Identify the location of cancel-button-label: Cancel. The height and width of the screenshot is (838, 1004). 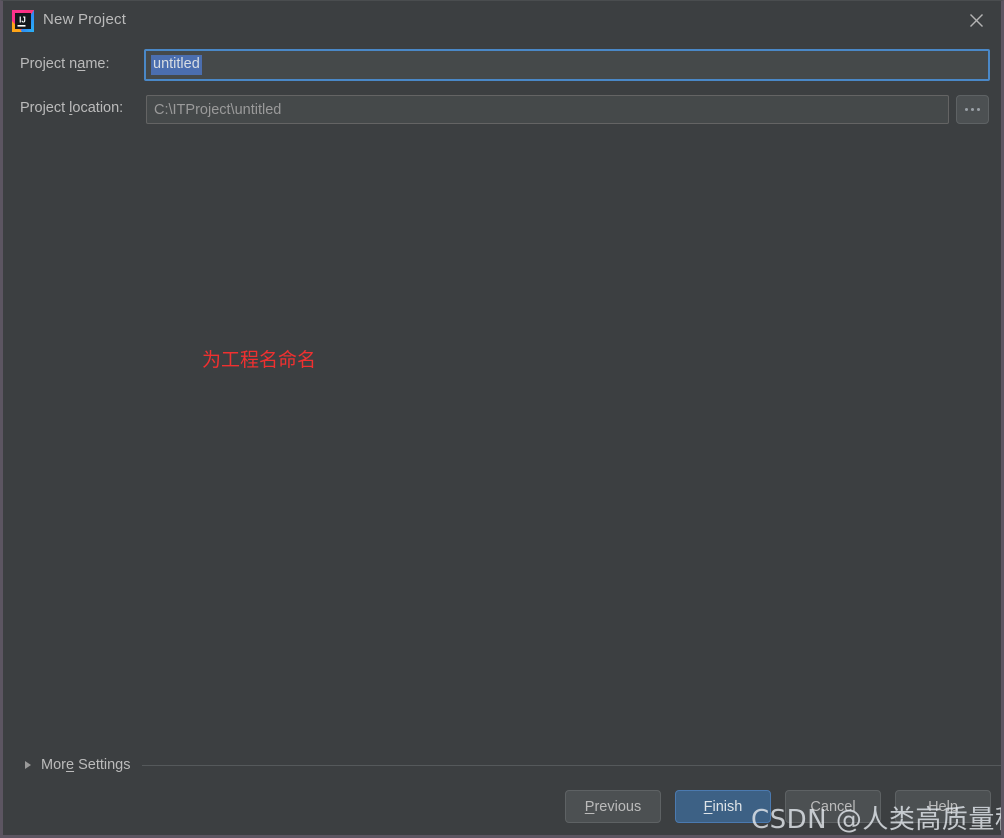
(833, 806).